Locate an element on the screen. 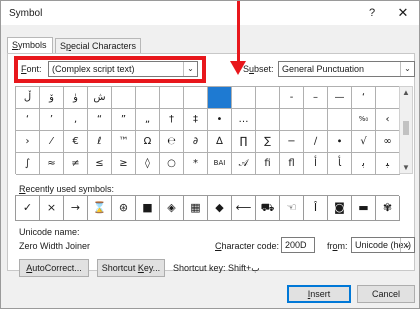 This screenshot has width=420, height=309. symbol-cell: ∫ is located at coordinates (28, 164).